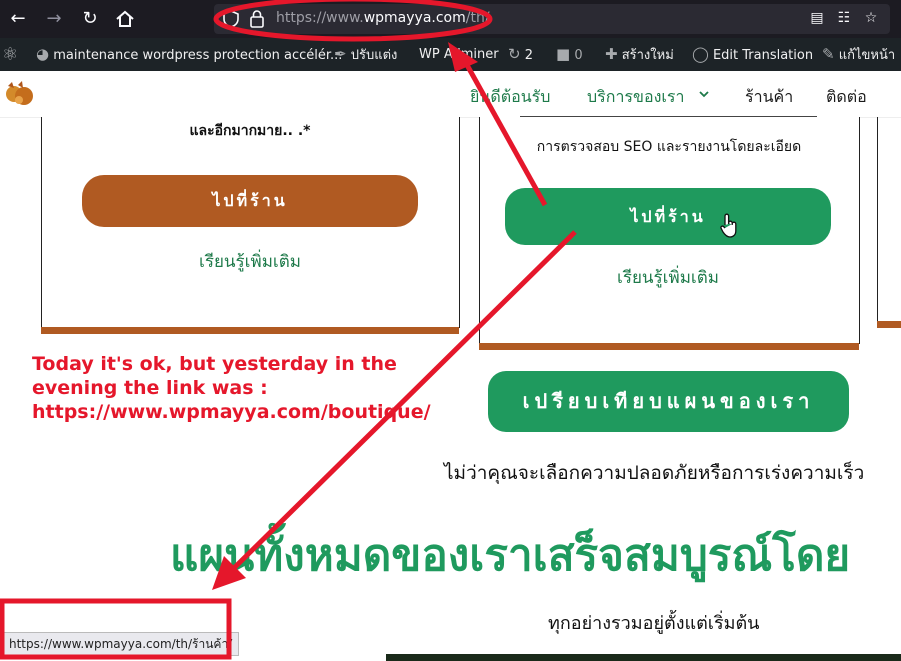 The width and height of the screenshot is (901, 661). What do you see at coordinates (463, 57) in the screenshot?
I see `arrow-to-url-head` at bounding box center [463, 57].